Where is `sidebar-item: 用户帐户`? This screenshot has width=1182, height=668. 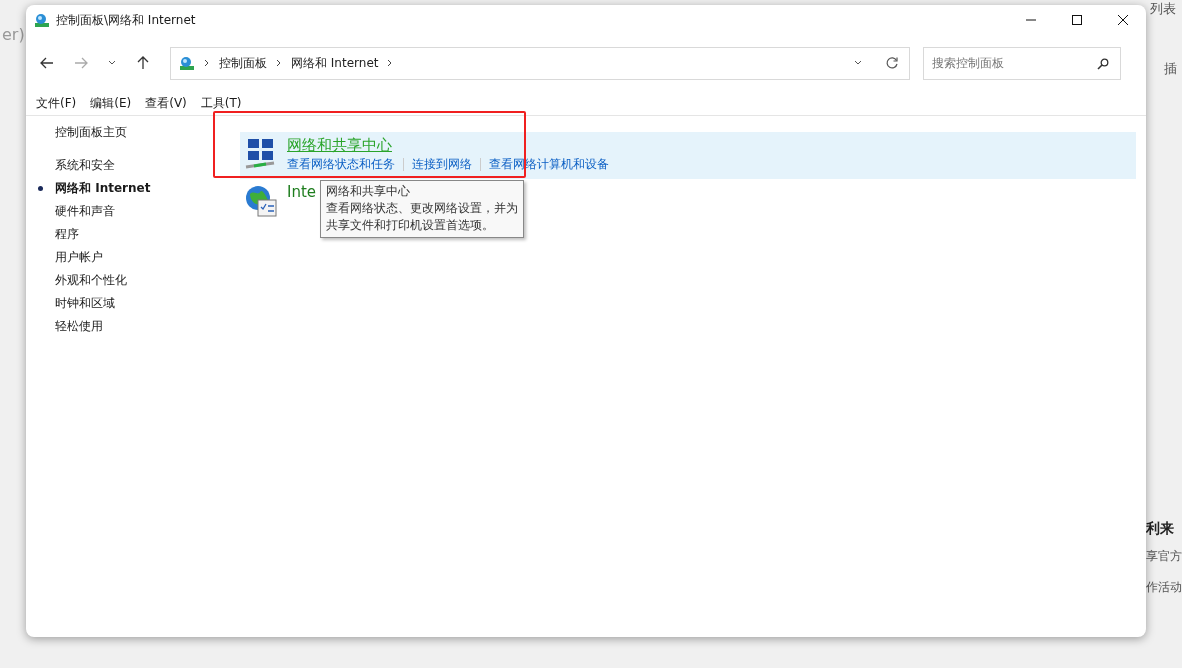
sidebar-item: 用户帐户 is located at coordinates (79, 257).